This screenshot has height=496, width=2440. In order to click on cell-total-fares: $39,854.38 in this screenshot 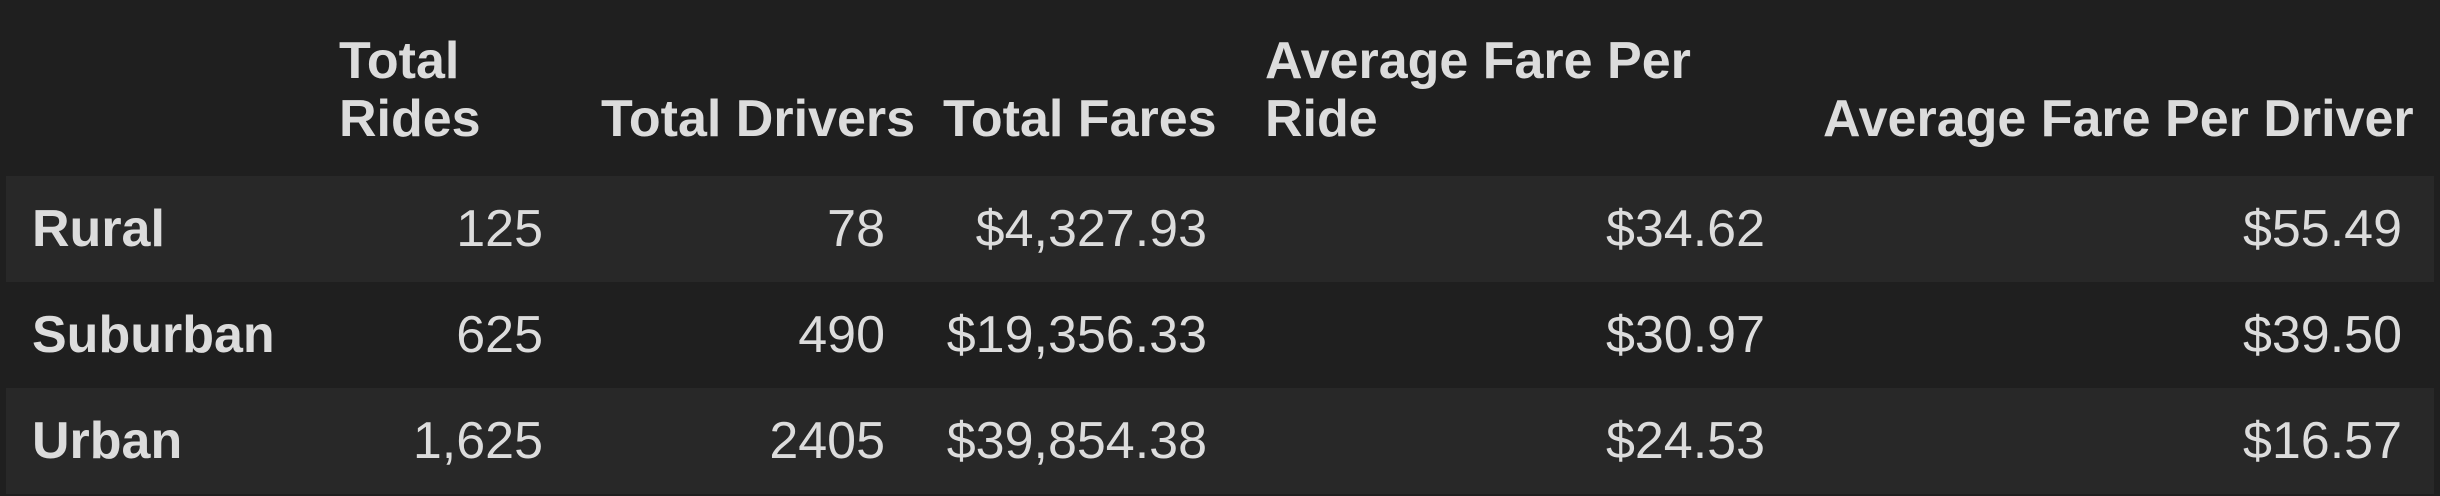, I will do `click(1076, 441)`.